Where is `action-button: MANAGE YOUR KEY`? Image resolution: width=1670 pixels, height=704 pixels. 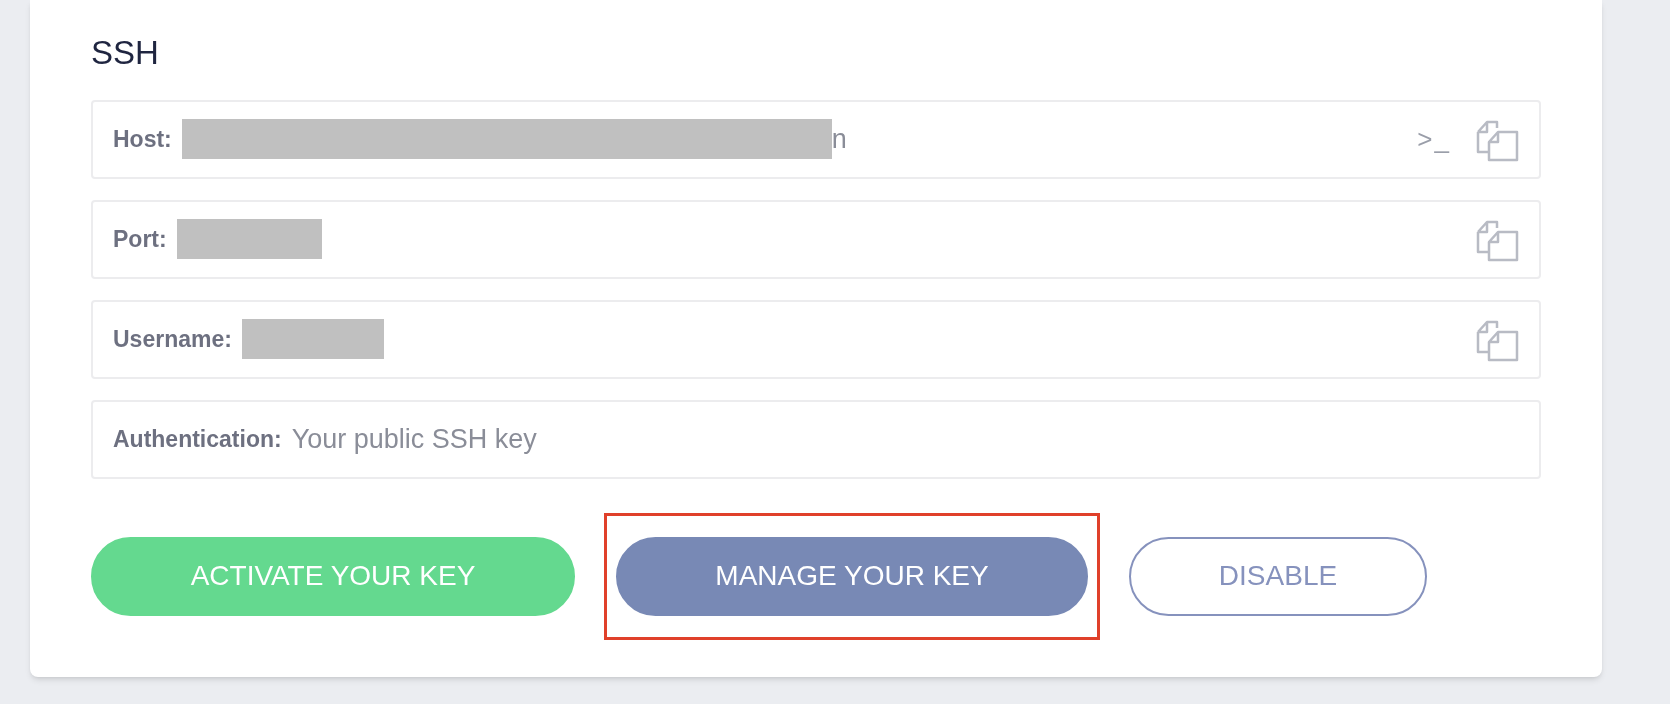 action-button: MANAGE YOUR KEY is located at coordinates (852, 576).